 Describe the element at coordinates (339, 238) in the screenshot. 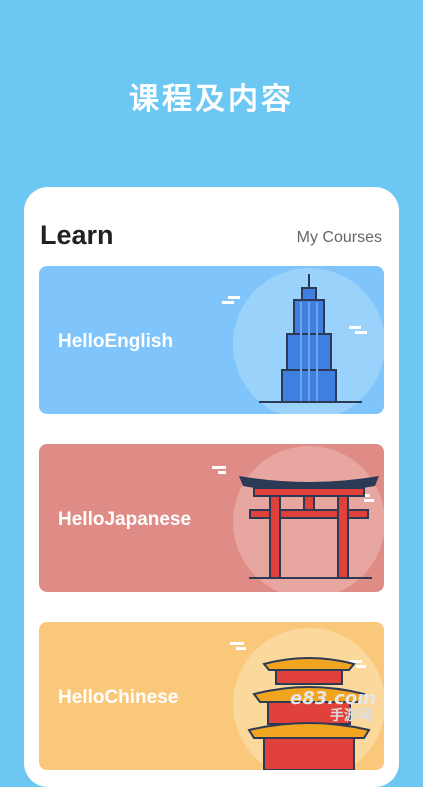

I see `my-courses-link: My Courses` at that location.